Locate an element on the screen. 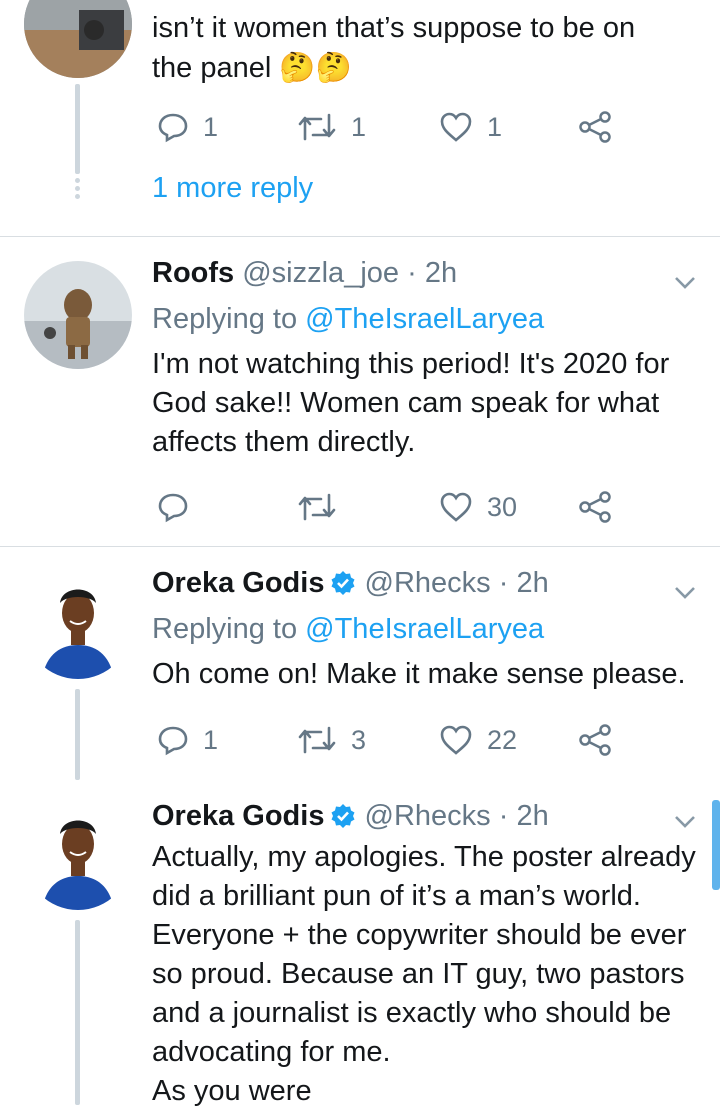 The image size is (720, 1111). reply-button is located at coordinates (180, 507).